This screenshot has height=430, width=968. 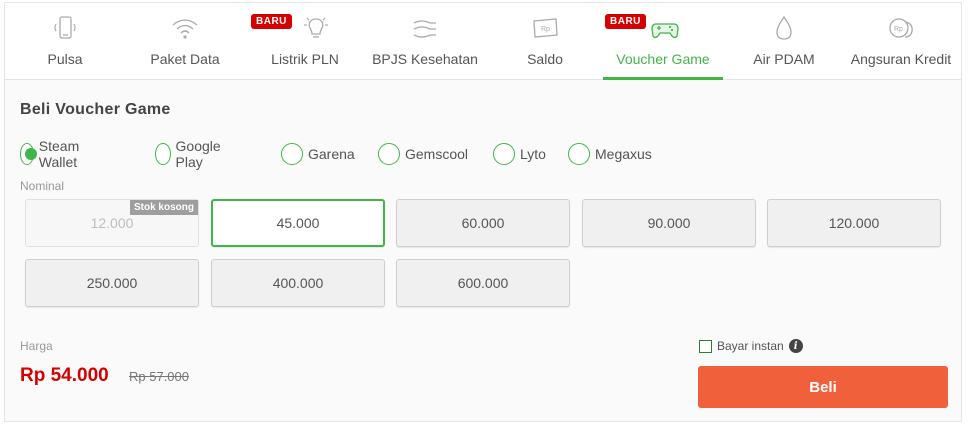 I want to click on lightbulb-icon, so click(x=315, y=27).